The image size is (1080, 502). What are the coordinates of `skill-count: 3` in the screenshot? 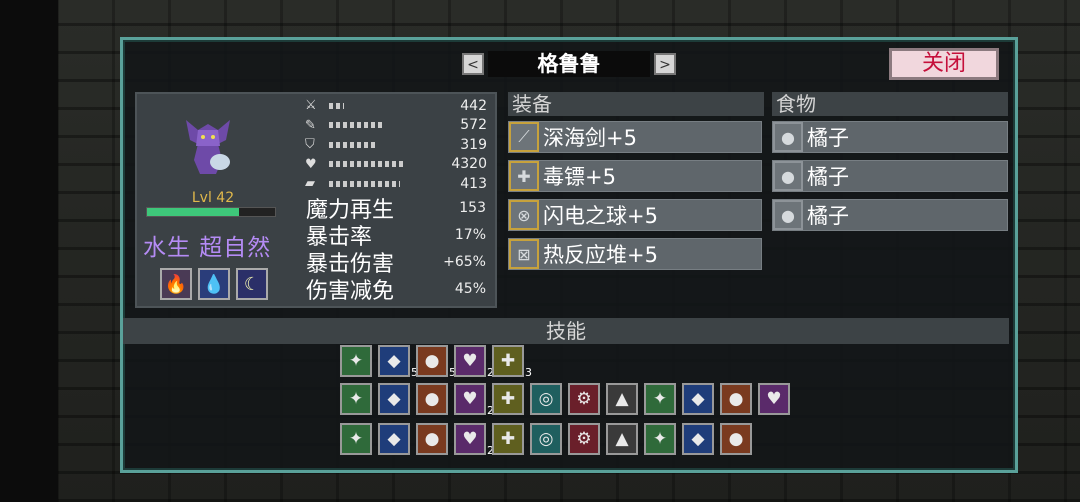 It's located at (528, 372).